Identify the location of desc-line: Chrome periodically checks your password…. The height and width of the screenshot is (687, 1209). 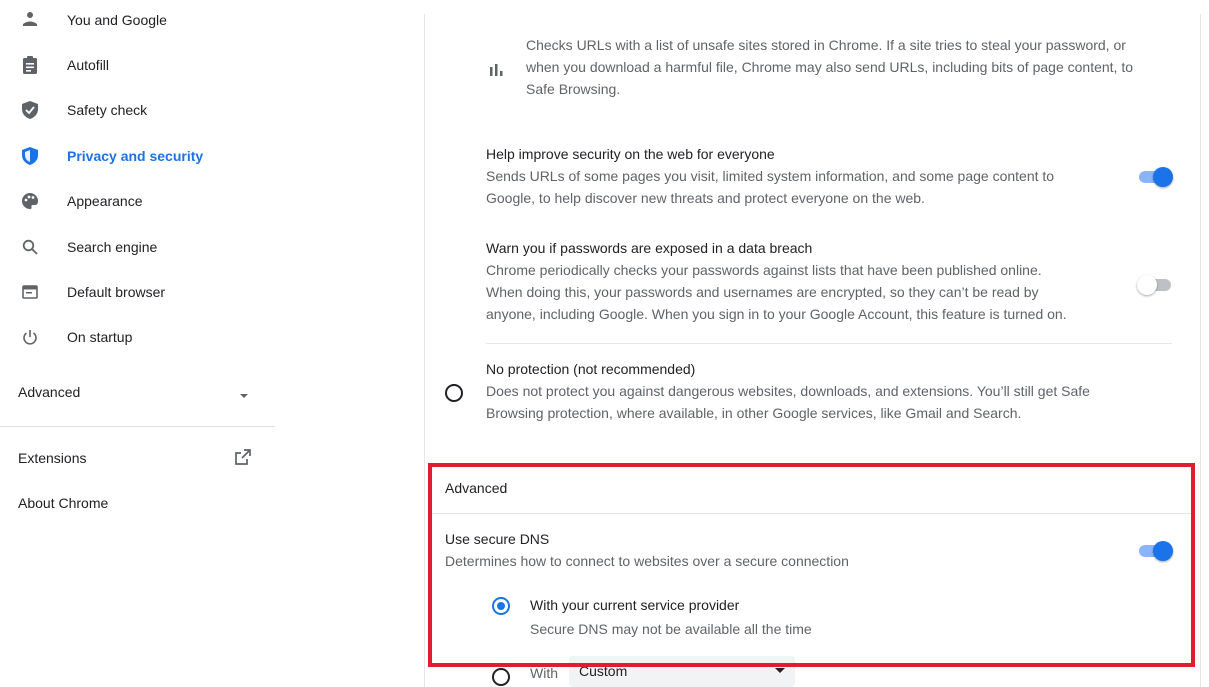
(764, 270).